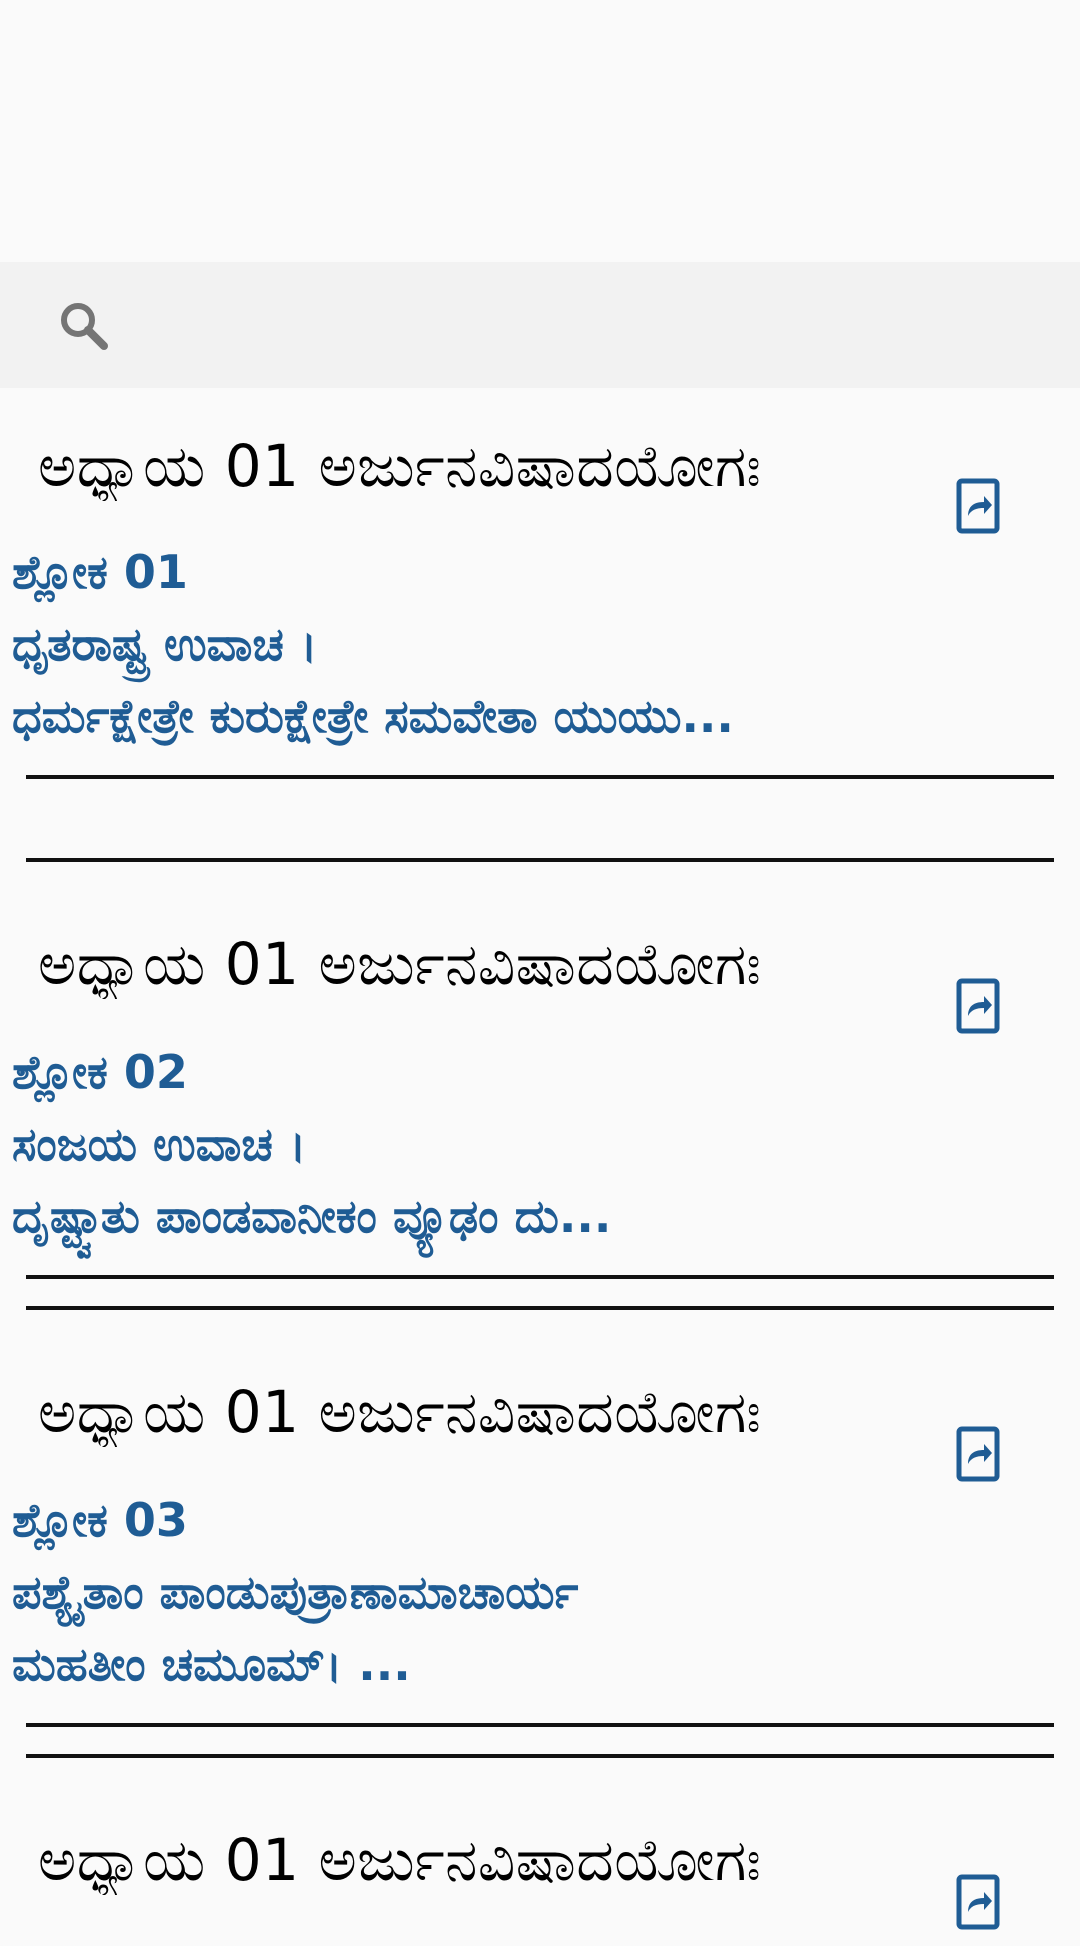 Image resolution: width=1080 pixels, height=1946 pixels. What do you see at coordinates (100, 572) in the screenshot?
I see `shloka-number: ಶ್ಲೋಕ 01` at bounding box center [100, 572].